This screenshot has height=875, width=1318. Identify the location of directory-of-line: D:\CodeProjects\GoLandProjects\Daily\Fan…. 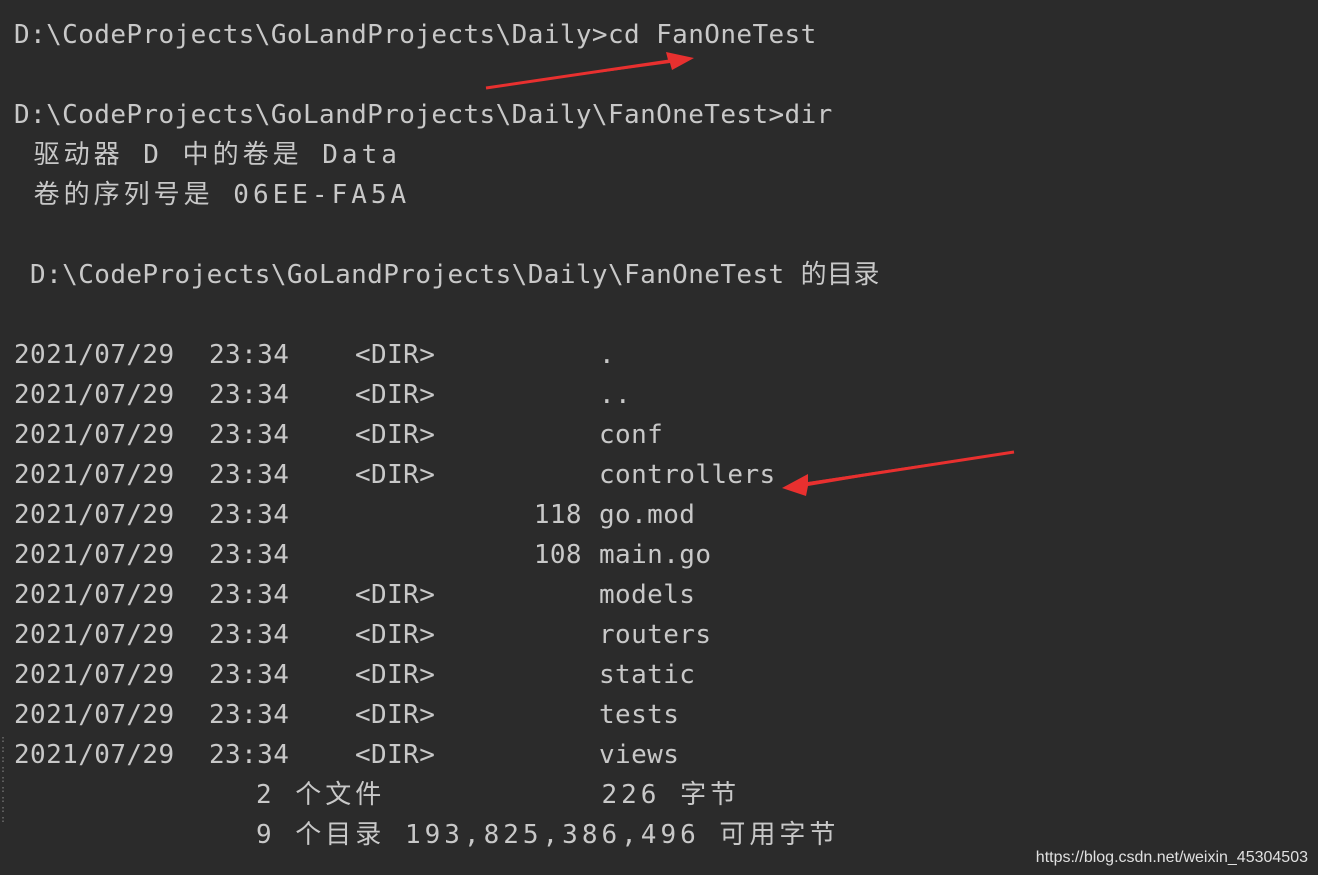
(447, 275).